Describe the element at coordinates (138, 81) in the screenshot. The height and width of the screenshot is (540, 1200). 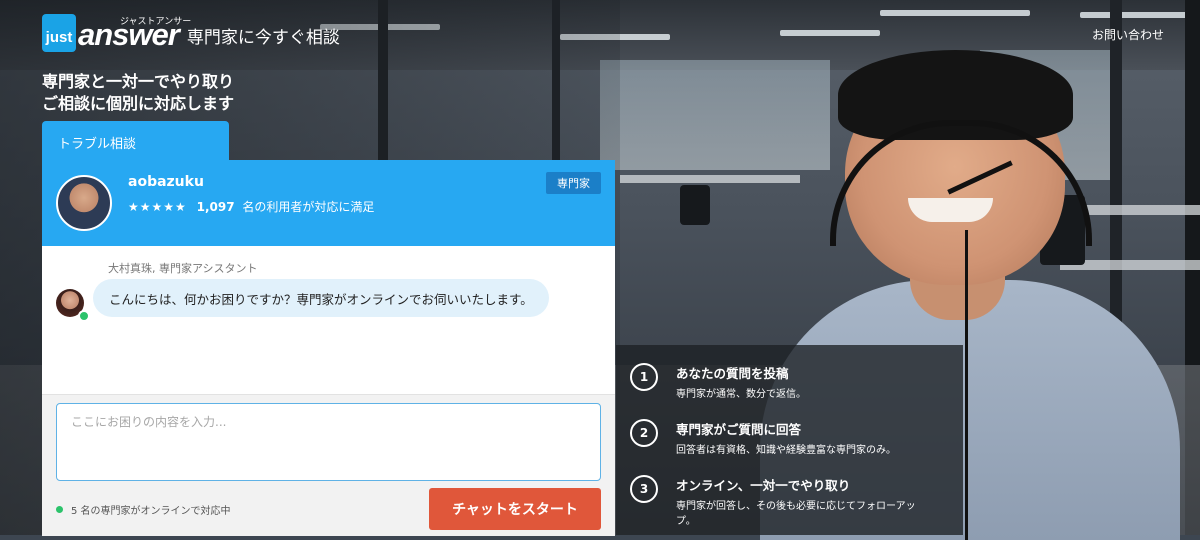
I see `headline-line1: 専門家と一対一でやり取り` at that location.